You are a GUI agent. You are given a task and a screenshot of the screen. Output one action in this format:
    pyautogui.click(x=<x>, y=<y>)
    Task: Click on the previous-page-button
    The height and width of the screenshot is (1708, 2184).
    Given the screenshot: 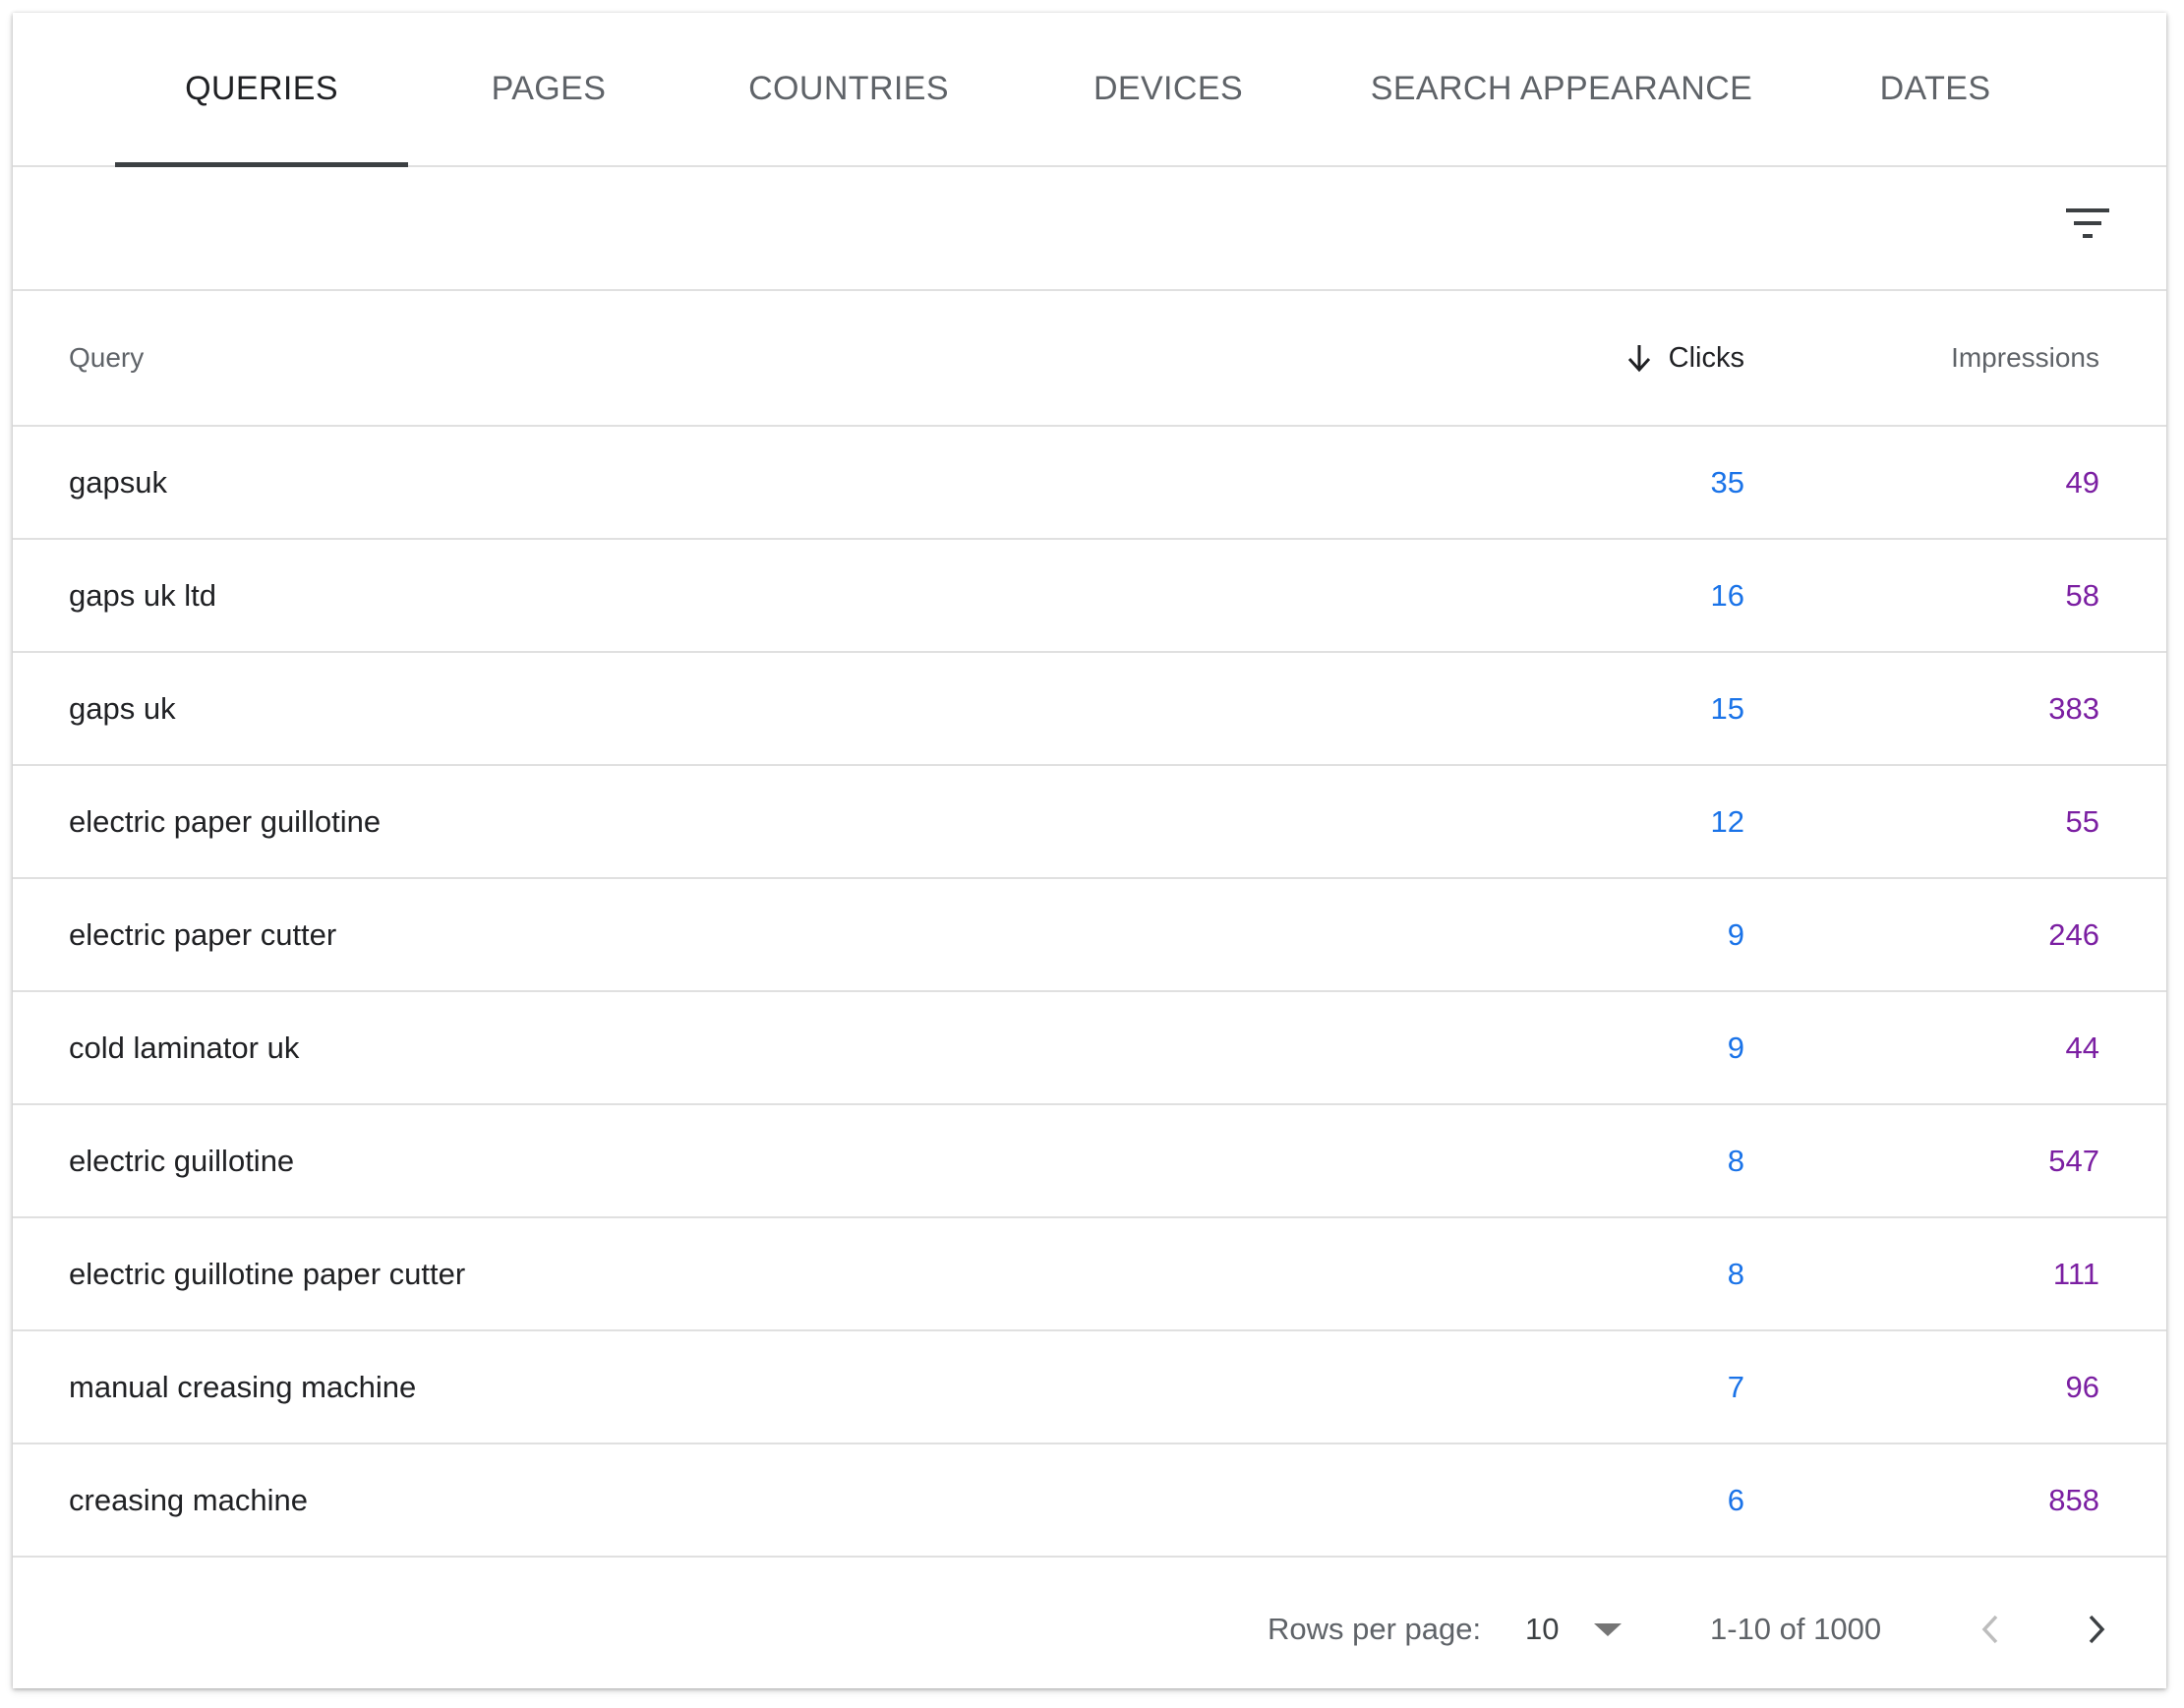 What is the action you would take?
    pyautogui.click(x=1990, y=1628)
    